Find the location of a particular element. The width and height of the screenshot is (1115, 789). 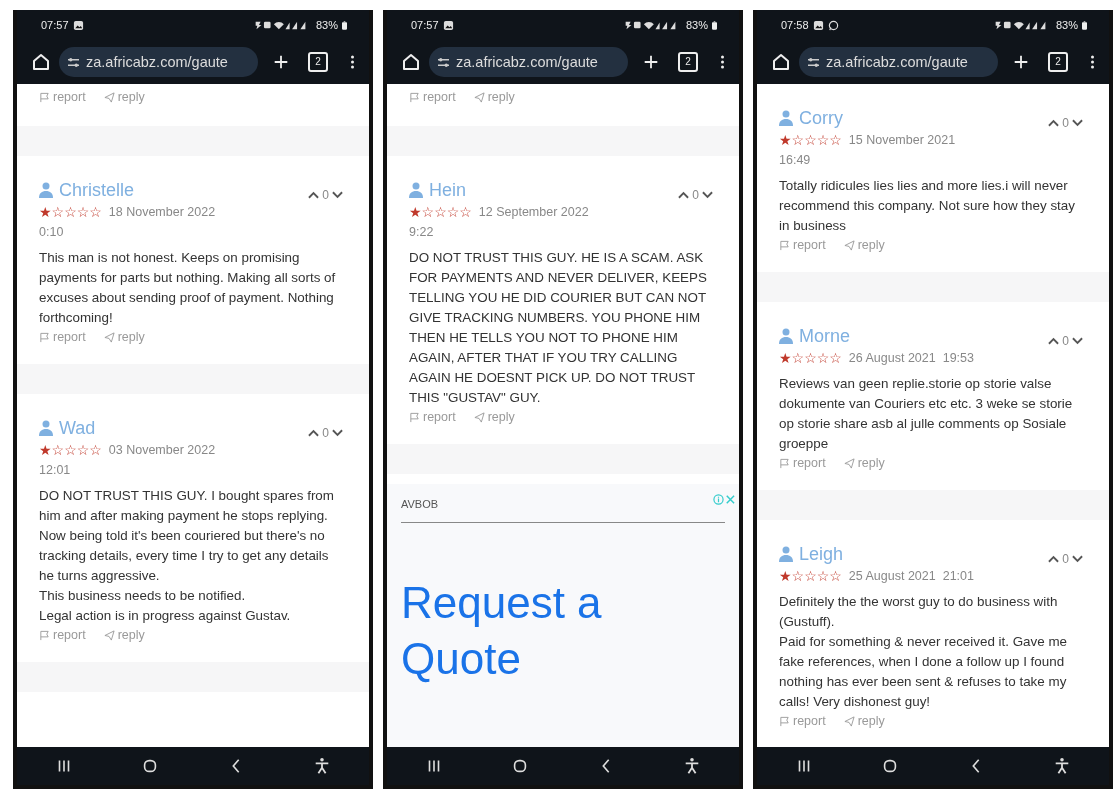

review-date: 15 November 2021 is located at coordinates (902, 140).